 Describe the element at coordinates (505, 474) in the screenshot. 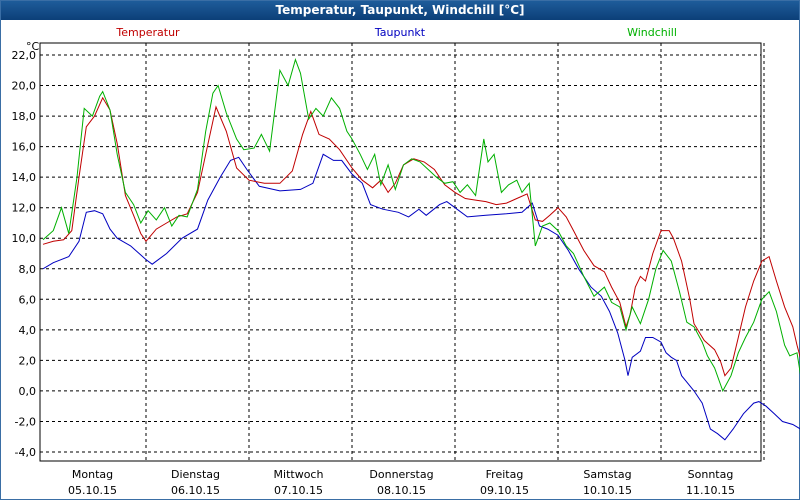

I see `x-tick-day: Freitag` at that location.